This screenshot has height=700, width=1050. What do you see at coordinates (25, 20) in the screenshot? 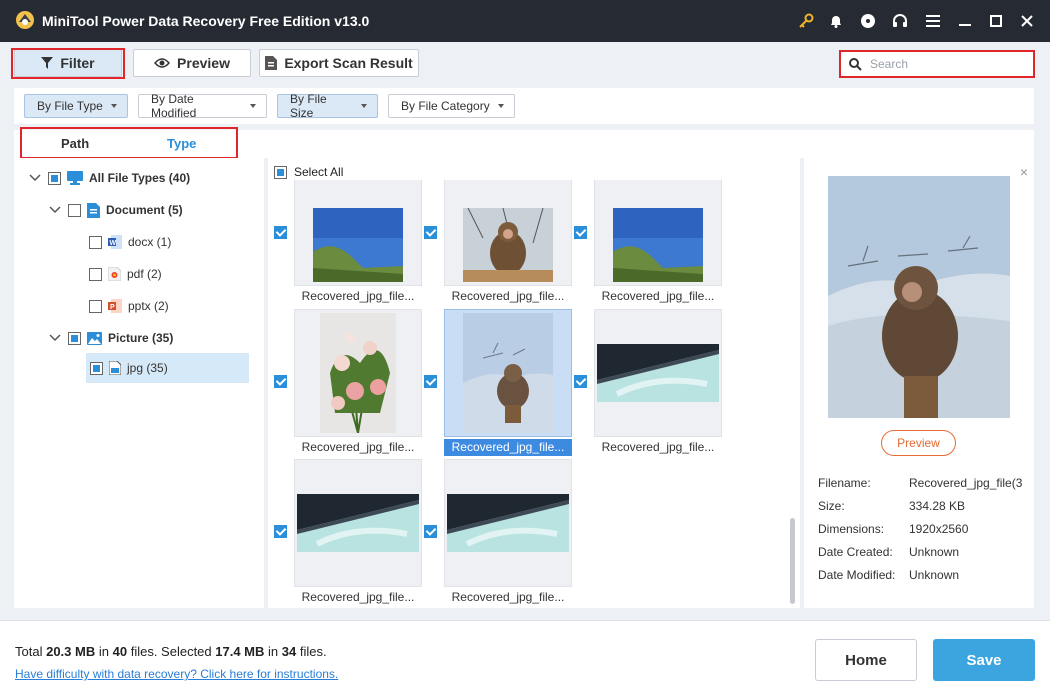
I see `app-logo-icon` at bounding box center [25, 20].